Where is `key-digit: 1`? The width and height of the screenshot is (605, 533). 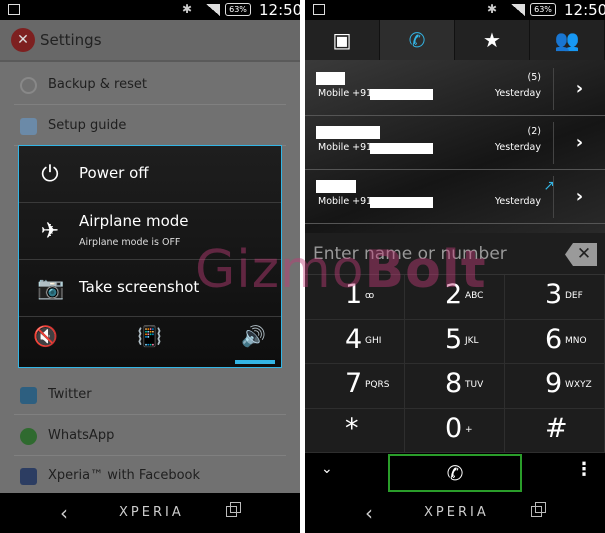
key-digit: 1 is located at coordinates (354, 294).